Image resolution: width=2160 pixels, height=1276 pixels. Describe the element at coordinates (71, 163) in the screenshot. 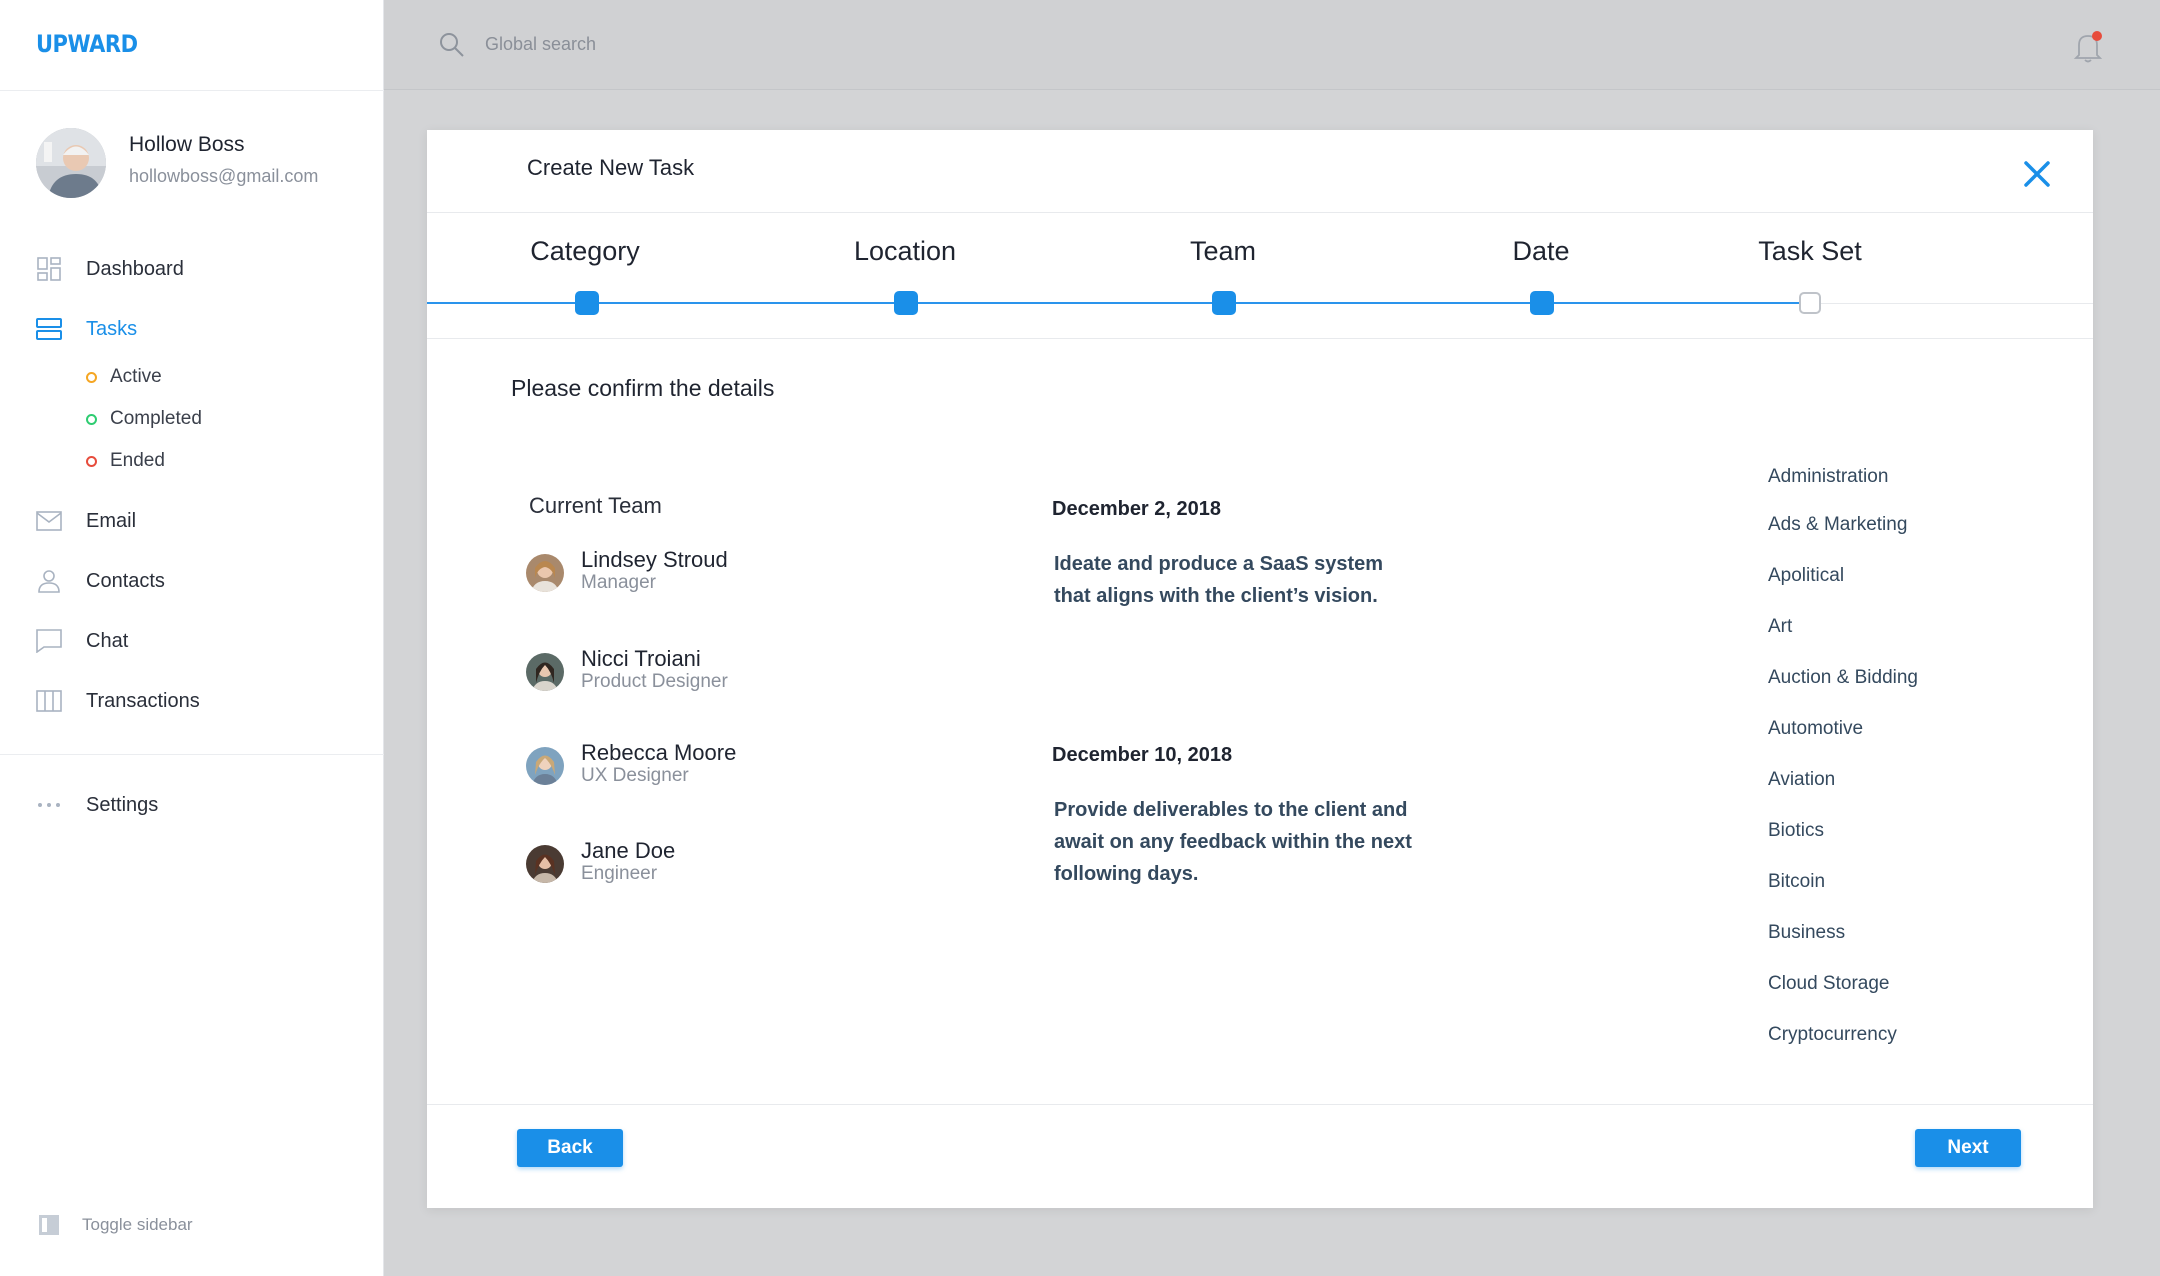

I see `user-avatar` at that location.